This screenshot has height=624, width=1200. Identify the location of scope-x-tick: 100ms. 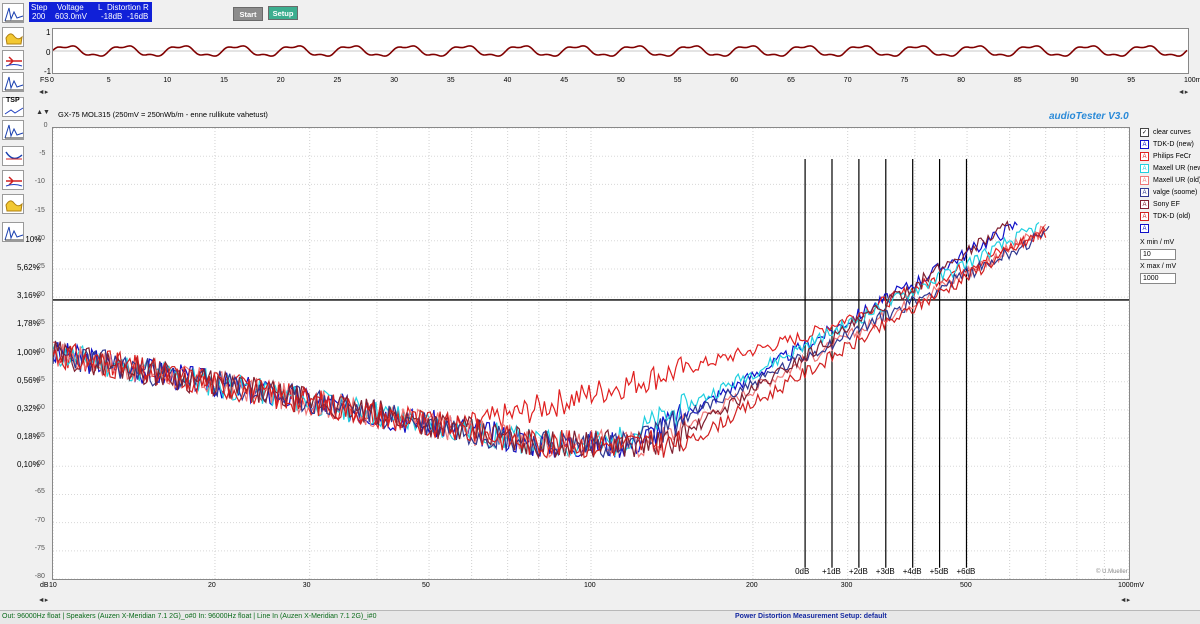
(1192, 80).